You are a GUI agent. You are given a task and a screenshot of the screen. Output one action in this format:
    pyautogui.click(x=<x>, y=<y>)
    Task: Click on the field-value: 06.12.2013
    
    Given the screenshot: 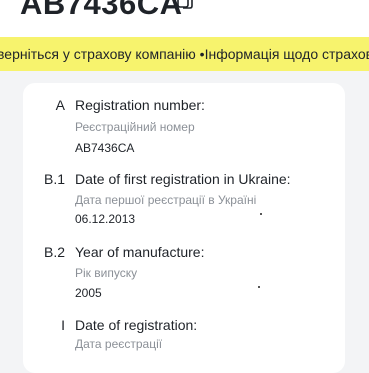 What is the action you would take?
    pyautogui.click(x=105, y=219)
    